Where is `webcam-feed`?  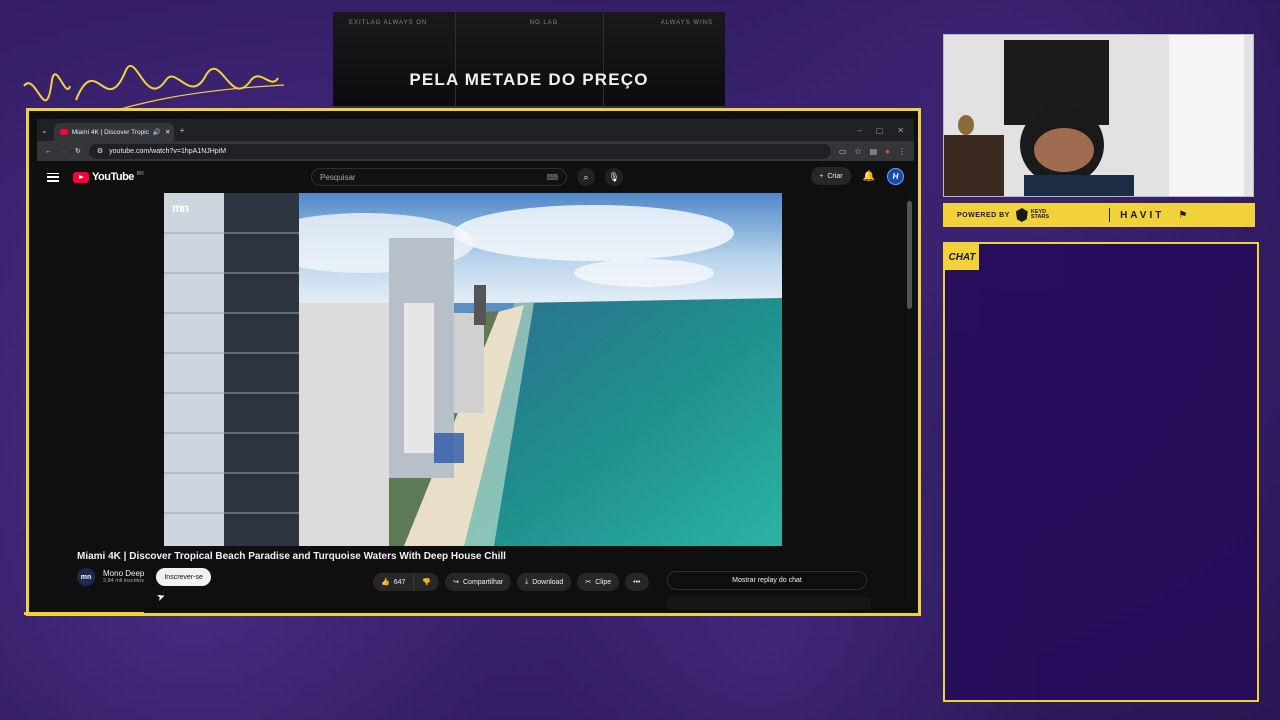
webcam-feed is located at coordinates (1098, 115).